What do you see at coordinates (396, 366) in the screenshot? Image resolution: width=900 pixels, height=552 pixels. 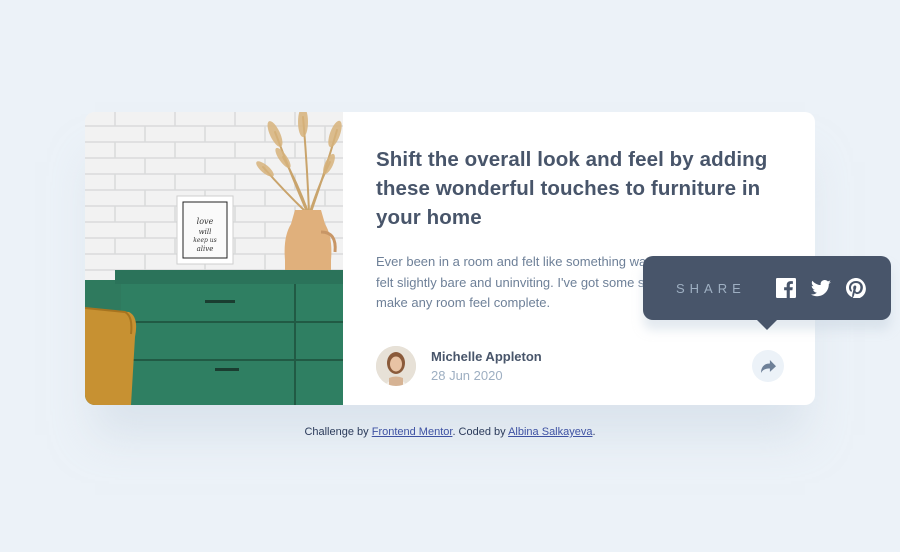 I see `avatar` at bounding box center [396, 366].